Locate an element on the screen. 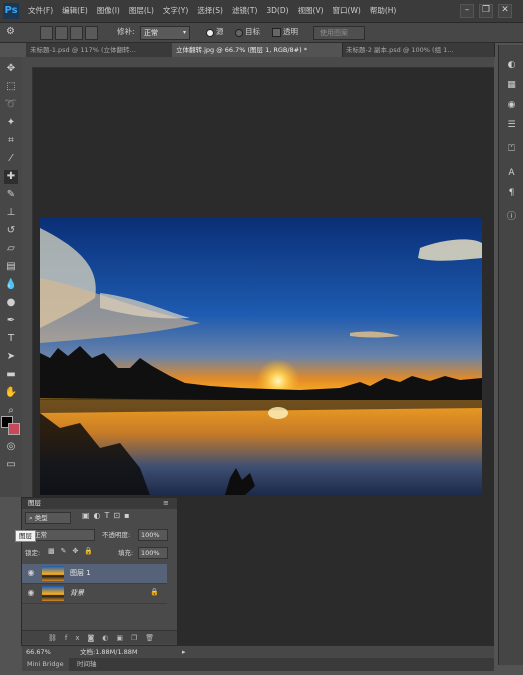 The height and width of the screenshot is (675, 523). subtract-selection-icon is located at coordinates (76, 33).